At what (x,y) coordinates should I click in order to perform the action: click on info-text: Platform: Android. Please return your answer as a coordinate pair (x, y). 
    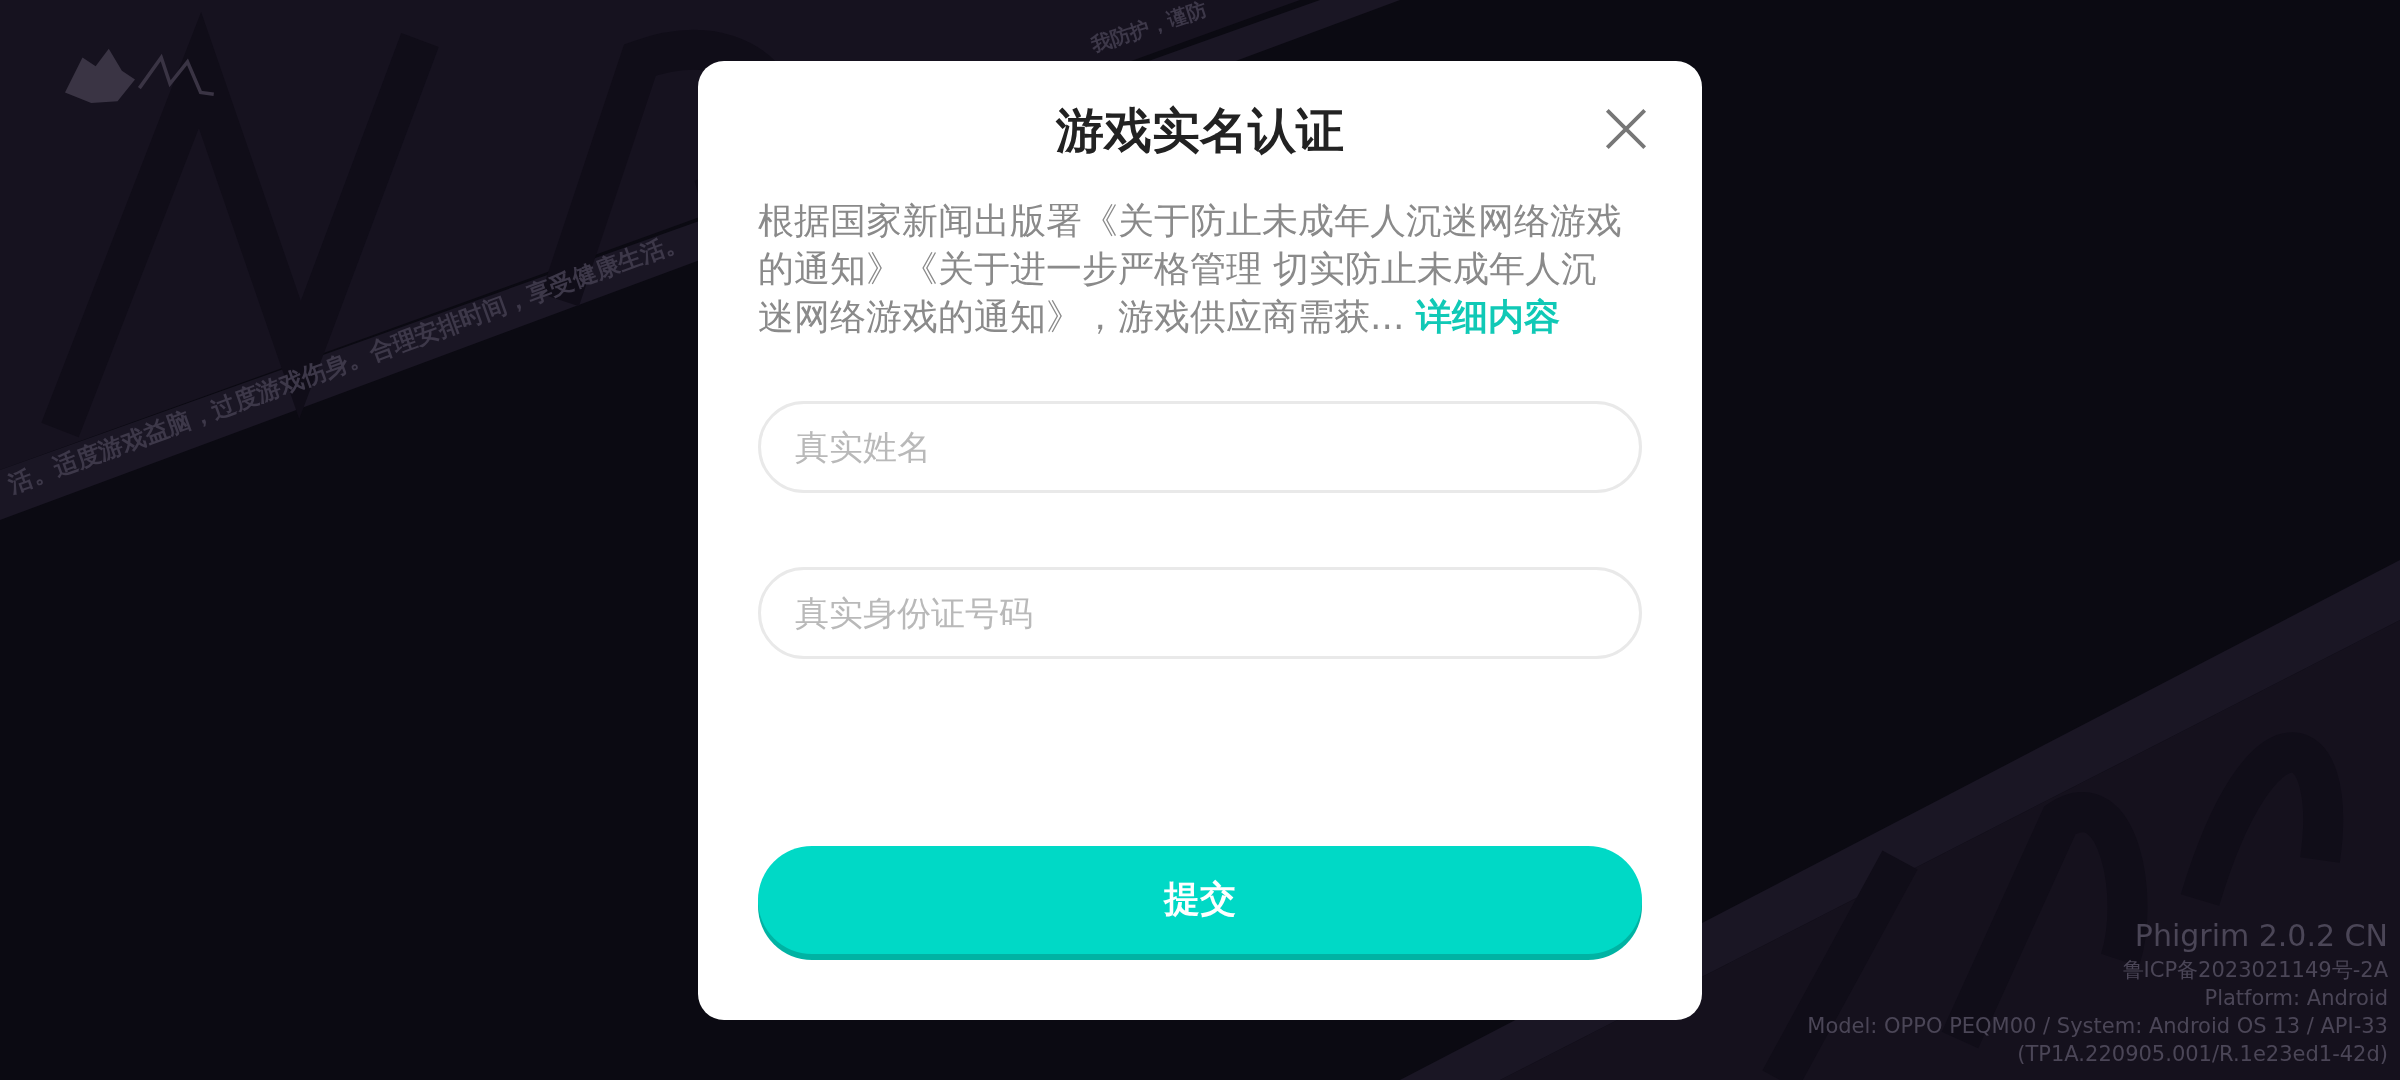
    Looking at the image, I should click on (2296, 998).